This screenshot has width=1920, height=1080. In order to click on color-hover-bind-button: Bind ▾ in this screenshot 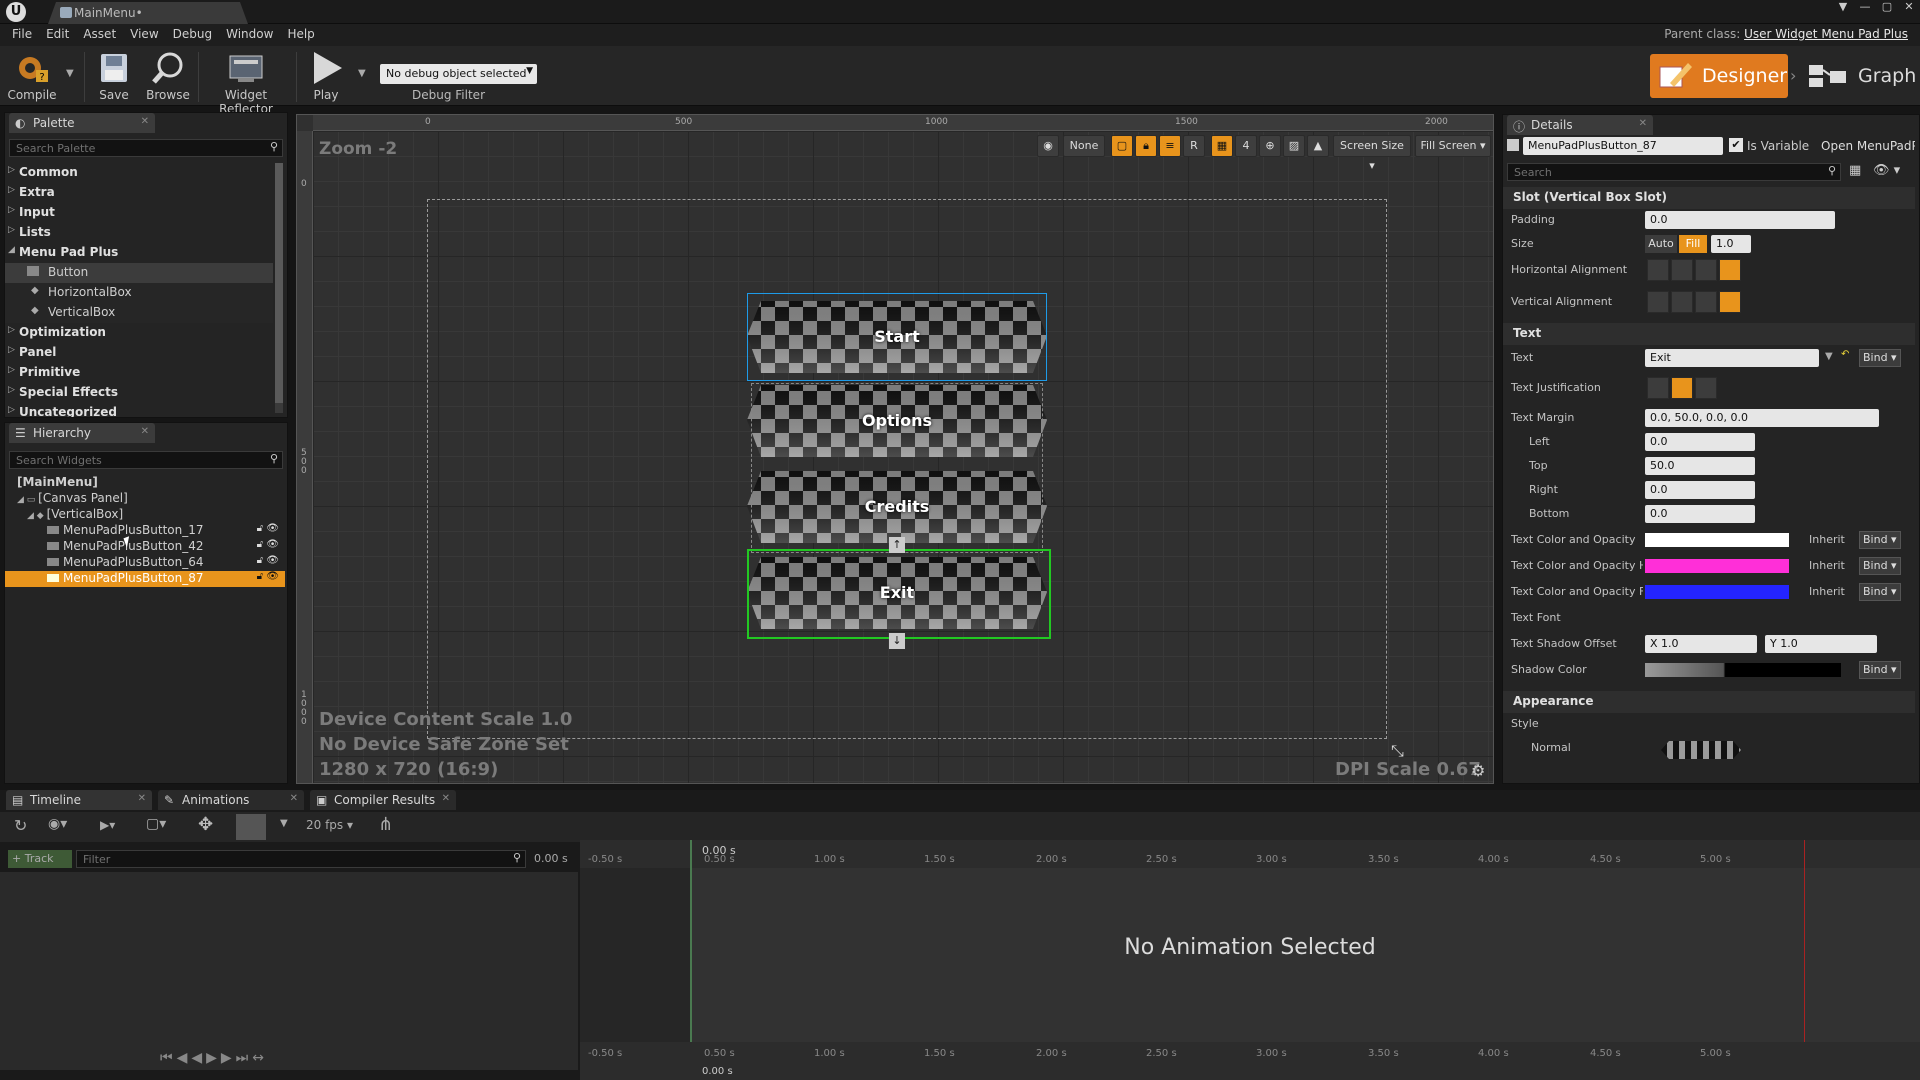, I will do `click(1880, 566)`.